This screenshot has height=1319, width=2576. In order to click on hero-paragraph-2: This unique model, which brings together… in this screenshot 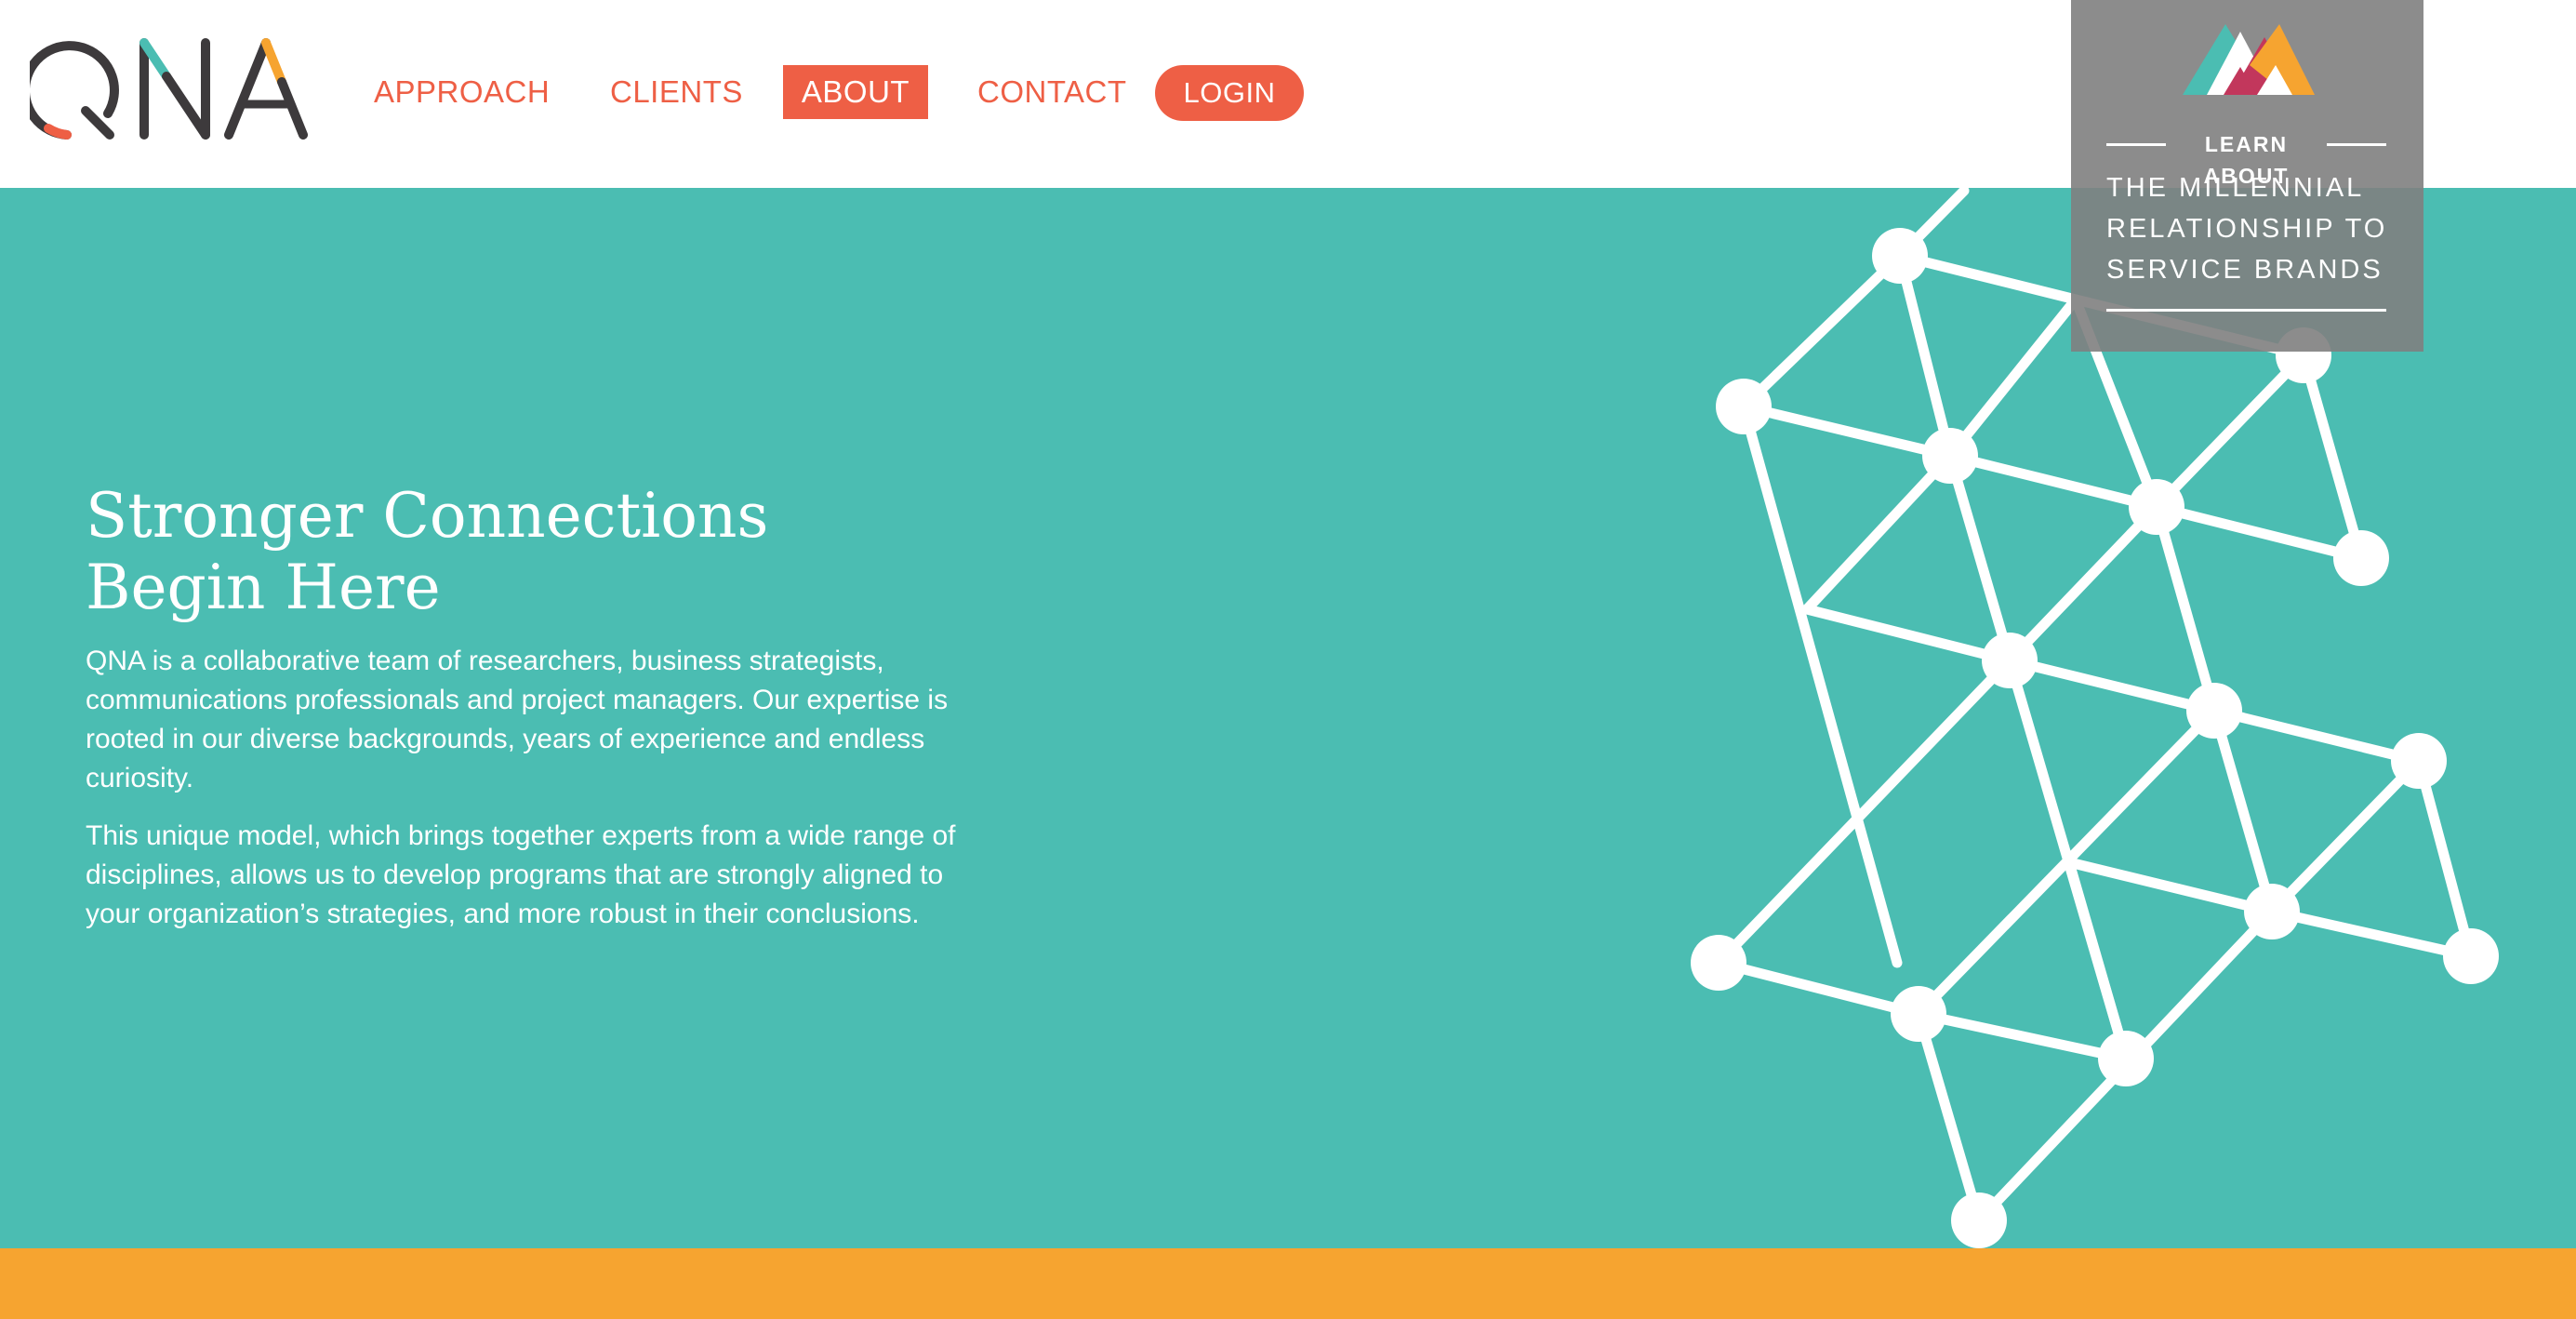, I will do `click(521, 874)`.